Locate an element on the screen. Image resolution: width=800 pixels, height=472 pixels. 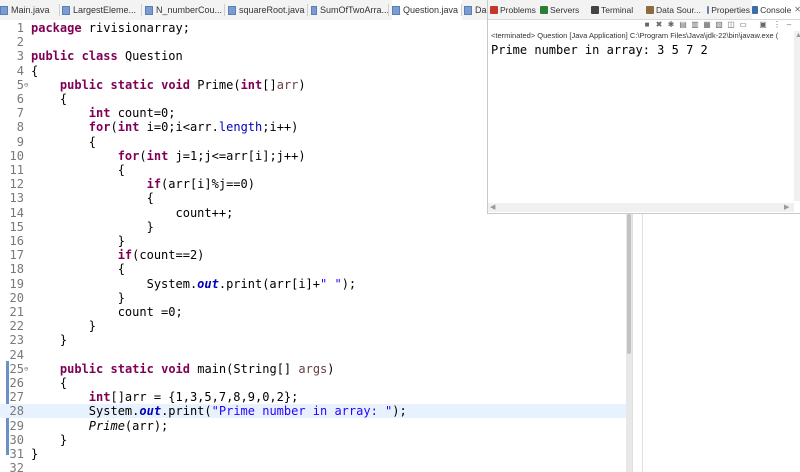
console-tab: Console ✕ is located at coordinates (776, 9).